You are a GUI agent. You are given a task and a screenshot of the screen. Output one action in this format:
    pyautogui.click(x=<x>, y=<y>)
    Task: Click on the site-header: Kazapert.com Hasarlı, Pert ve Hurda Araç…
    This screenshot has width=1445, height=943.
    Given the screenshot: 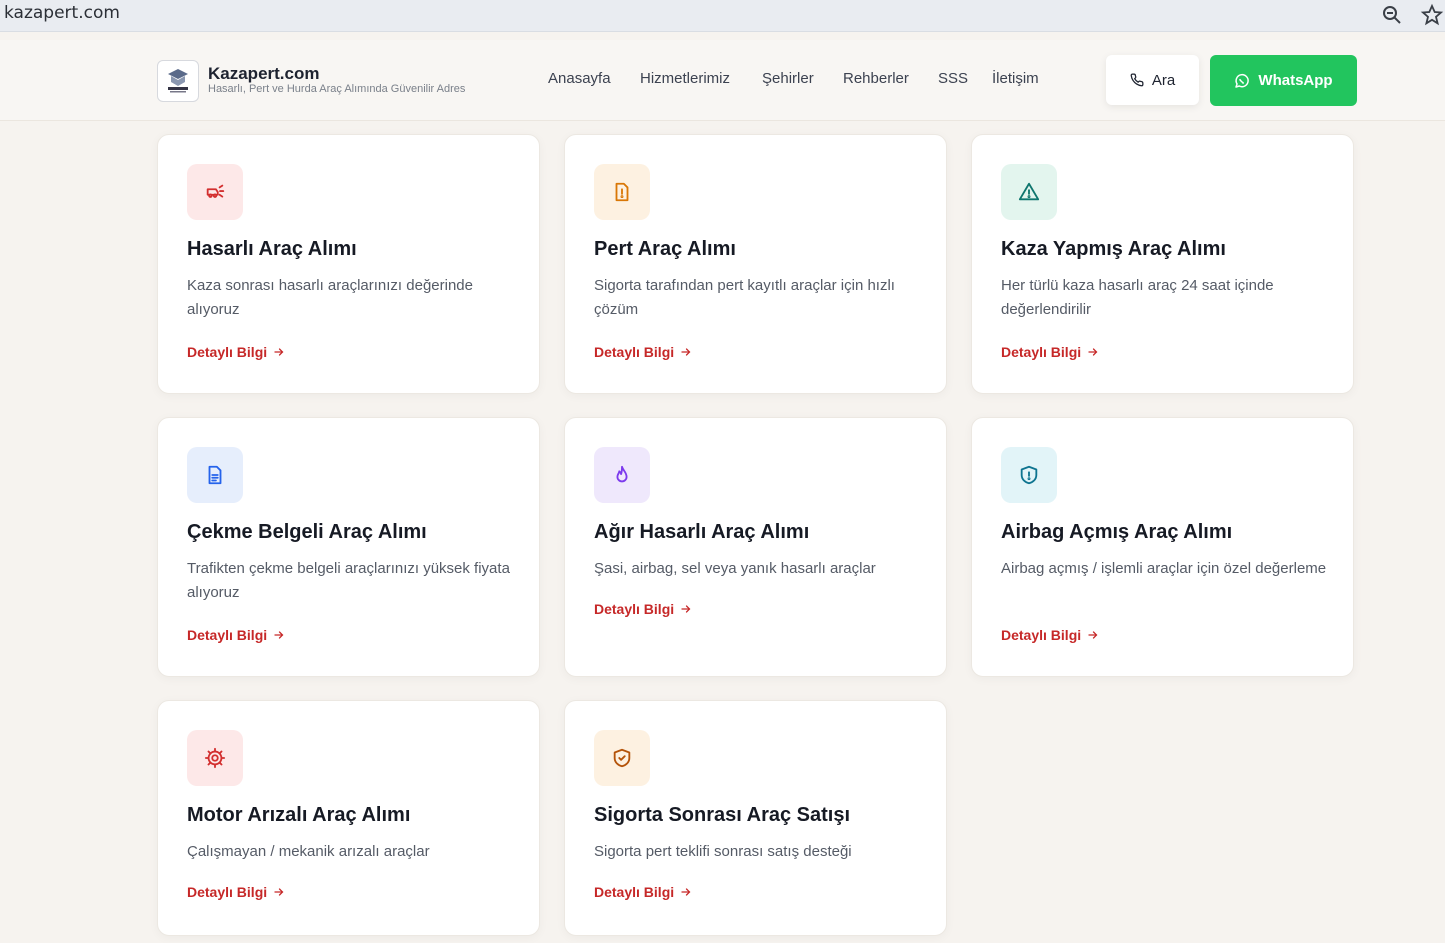 What is the action you would take?
    pyautogui.click(x=722, y=80)
    